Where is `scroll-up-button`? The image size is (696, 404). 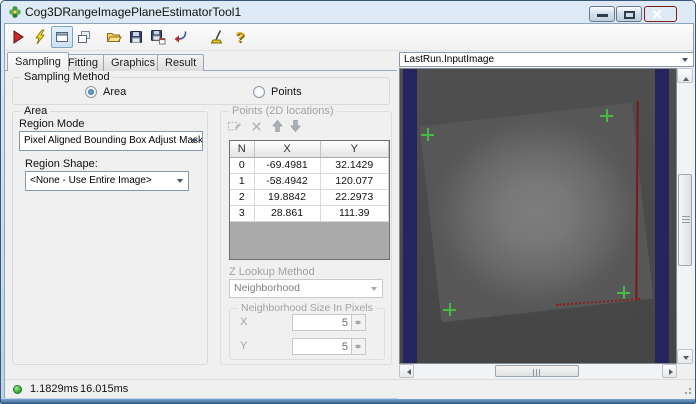
scroll-up-button is located at coordinates (685, 75).